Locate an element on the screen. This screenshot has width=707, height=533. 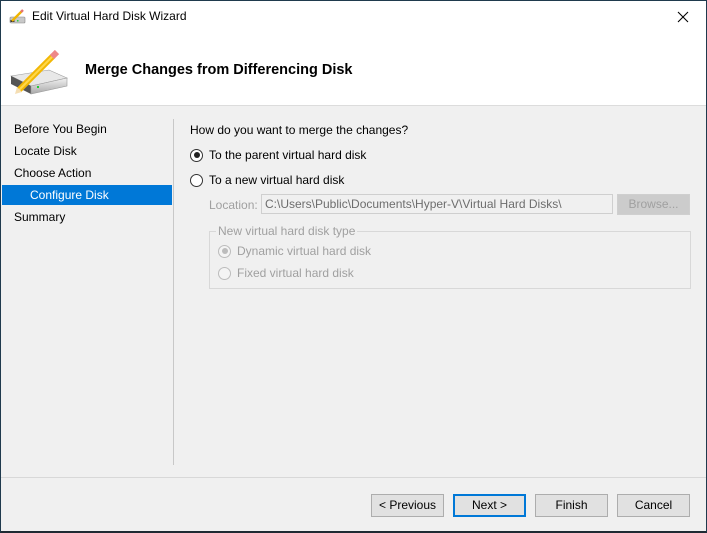
merge-to-parent-radio is located at coordinates (196, 155).